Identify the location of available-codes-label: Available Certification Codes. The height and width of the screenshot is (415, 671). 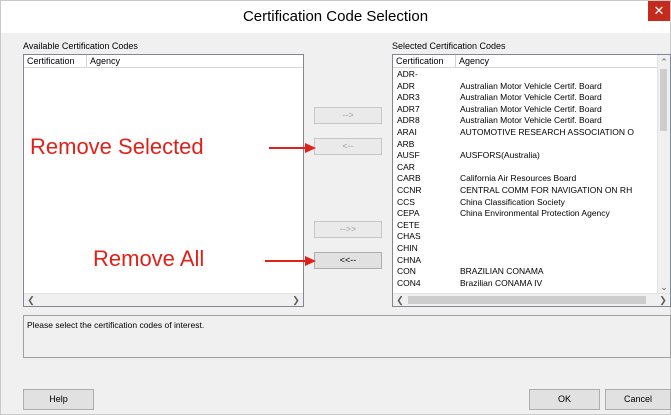
(80, 46).